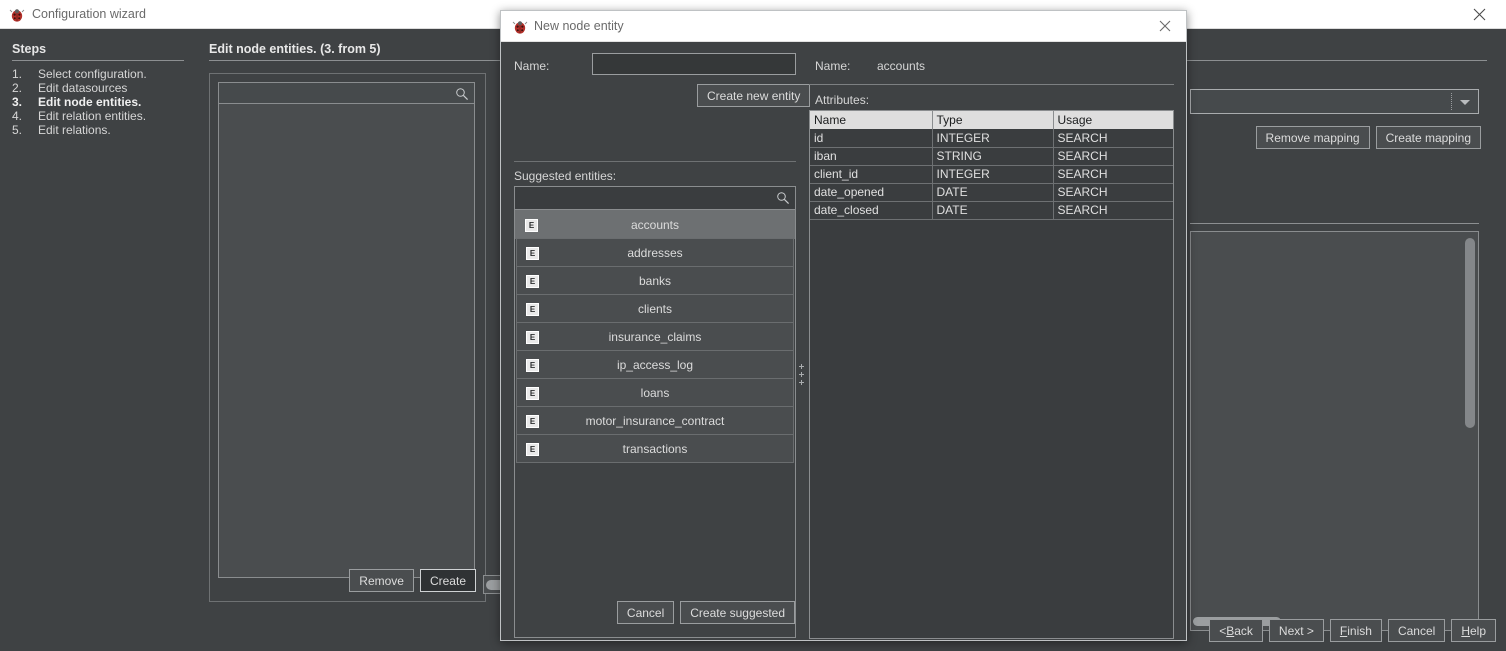  I want to click on cell-type: STRING, so click(993, 156).